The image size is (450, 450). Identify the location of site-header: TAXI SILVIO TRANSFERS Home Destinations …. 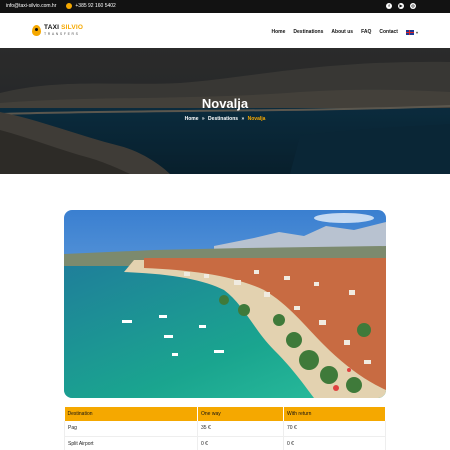
(225, 30).